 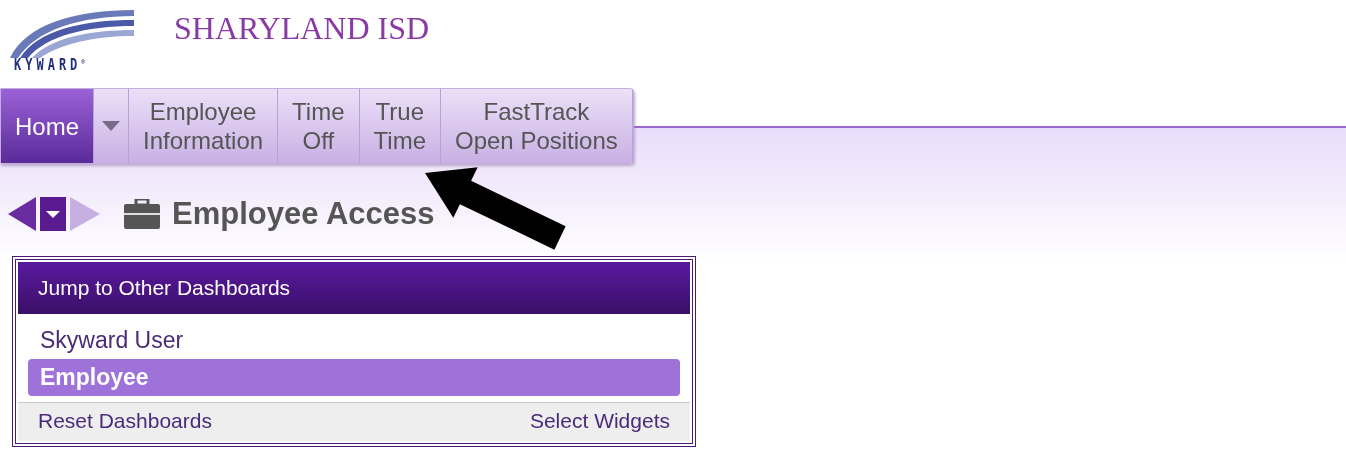 What do you see at coordinates (303, 214) in the screenshot?
I see `page-title: Employee Access` at bounding box center [303, 214].